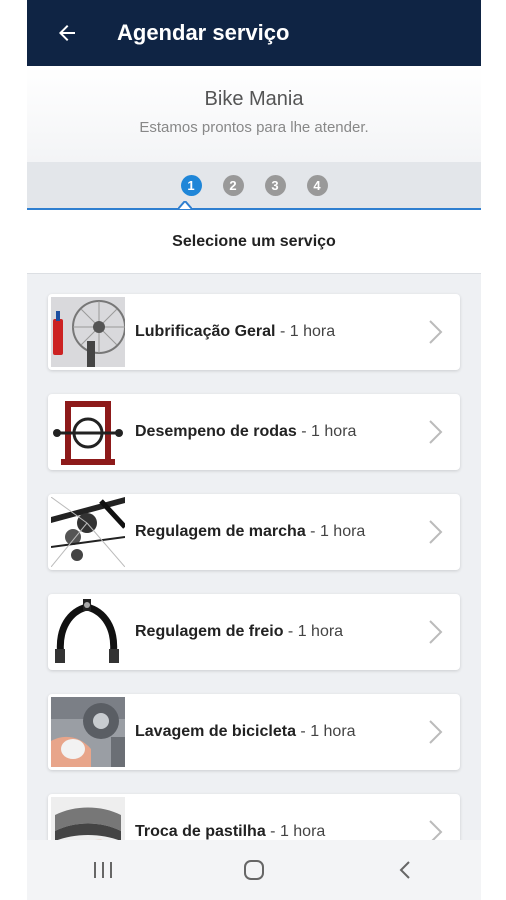 The height and width of the screenshot is (900, 506). I want to click on service-card-freio: Regulagem de freio - 1 hora, so click(254, 632).